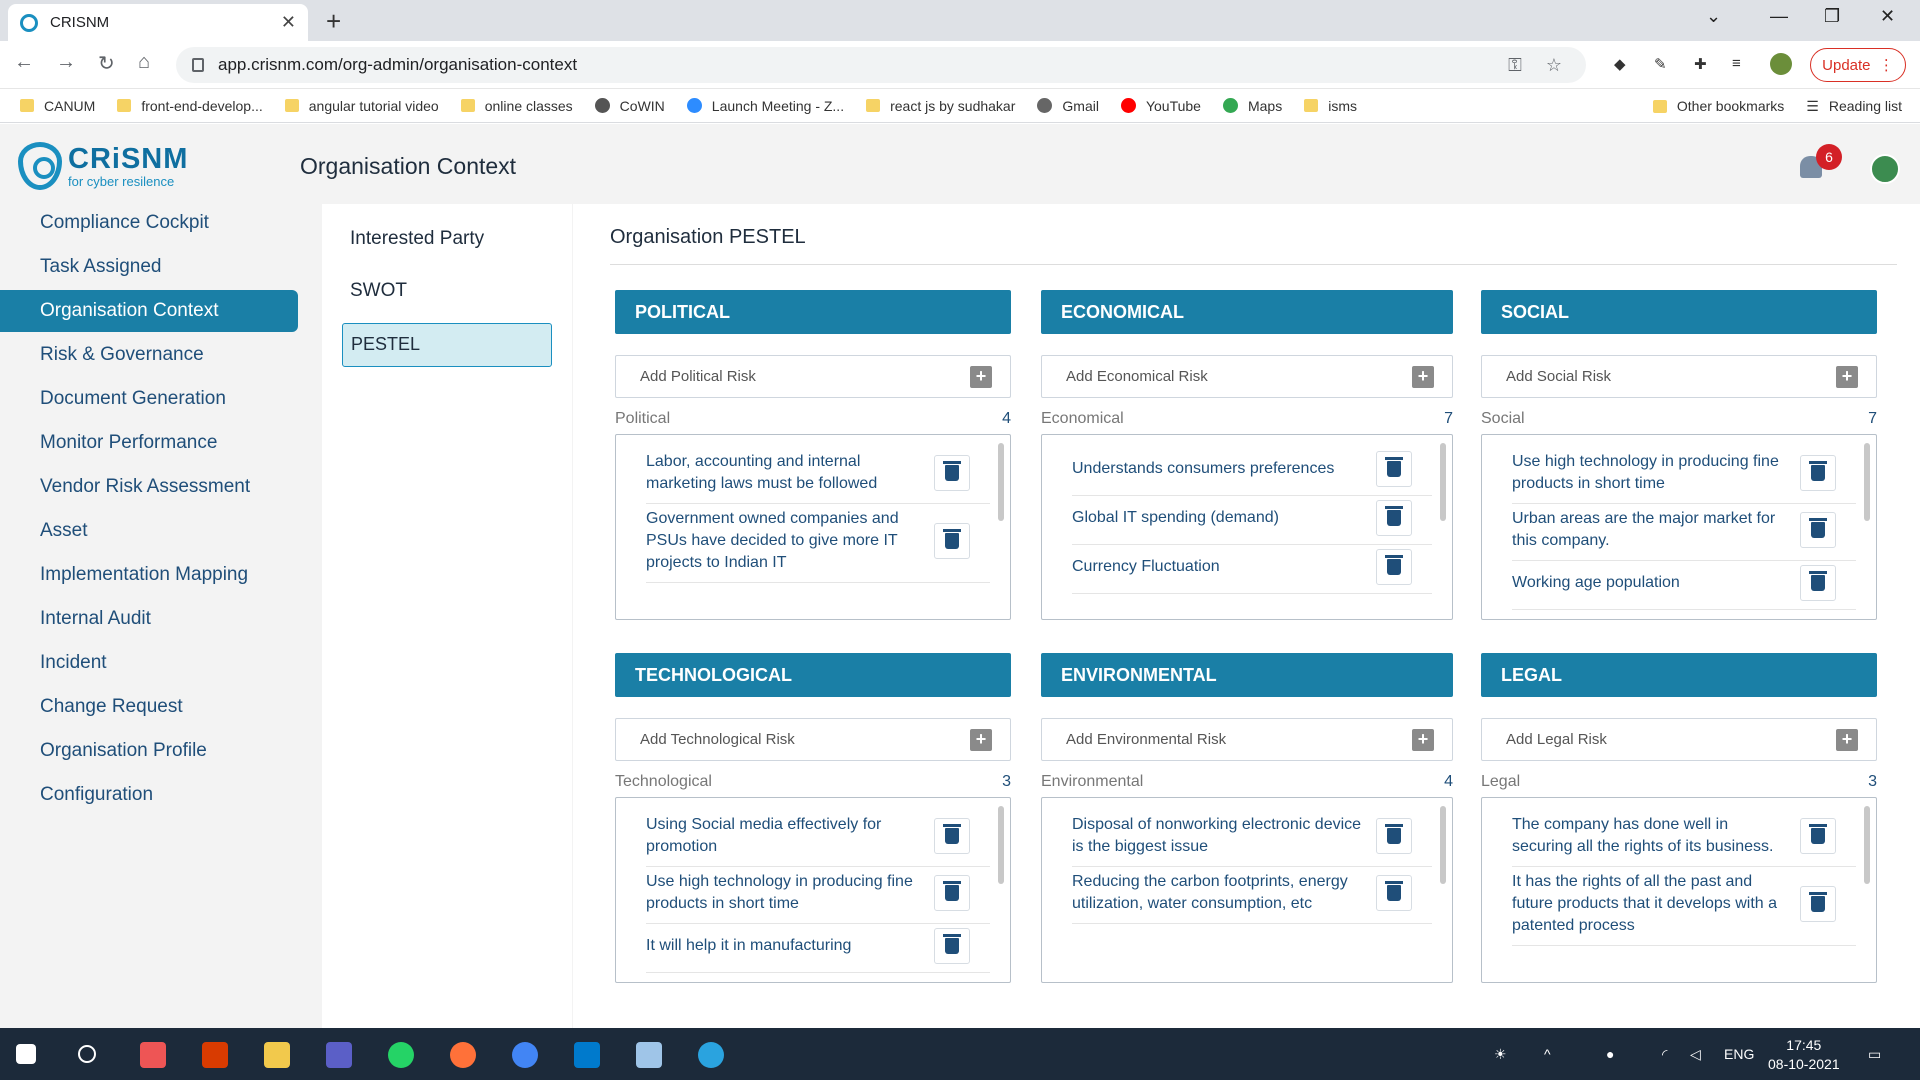  I want to click on search-icon, so click(87, 1054).